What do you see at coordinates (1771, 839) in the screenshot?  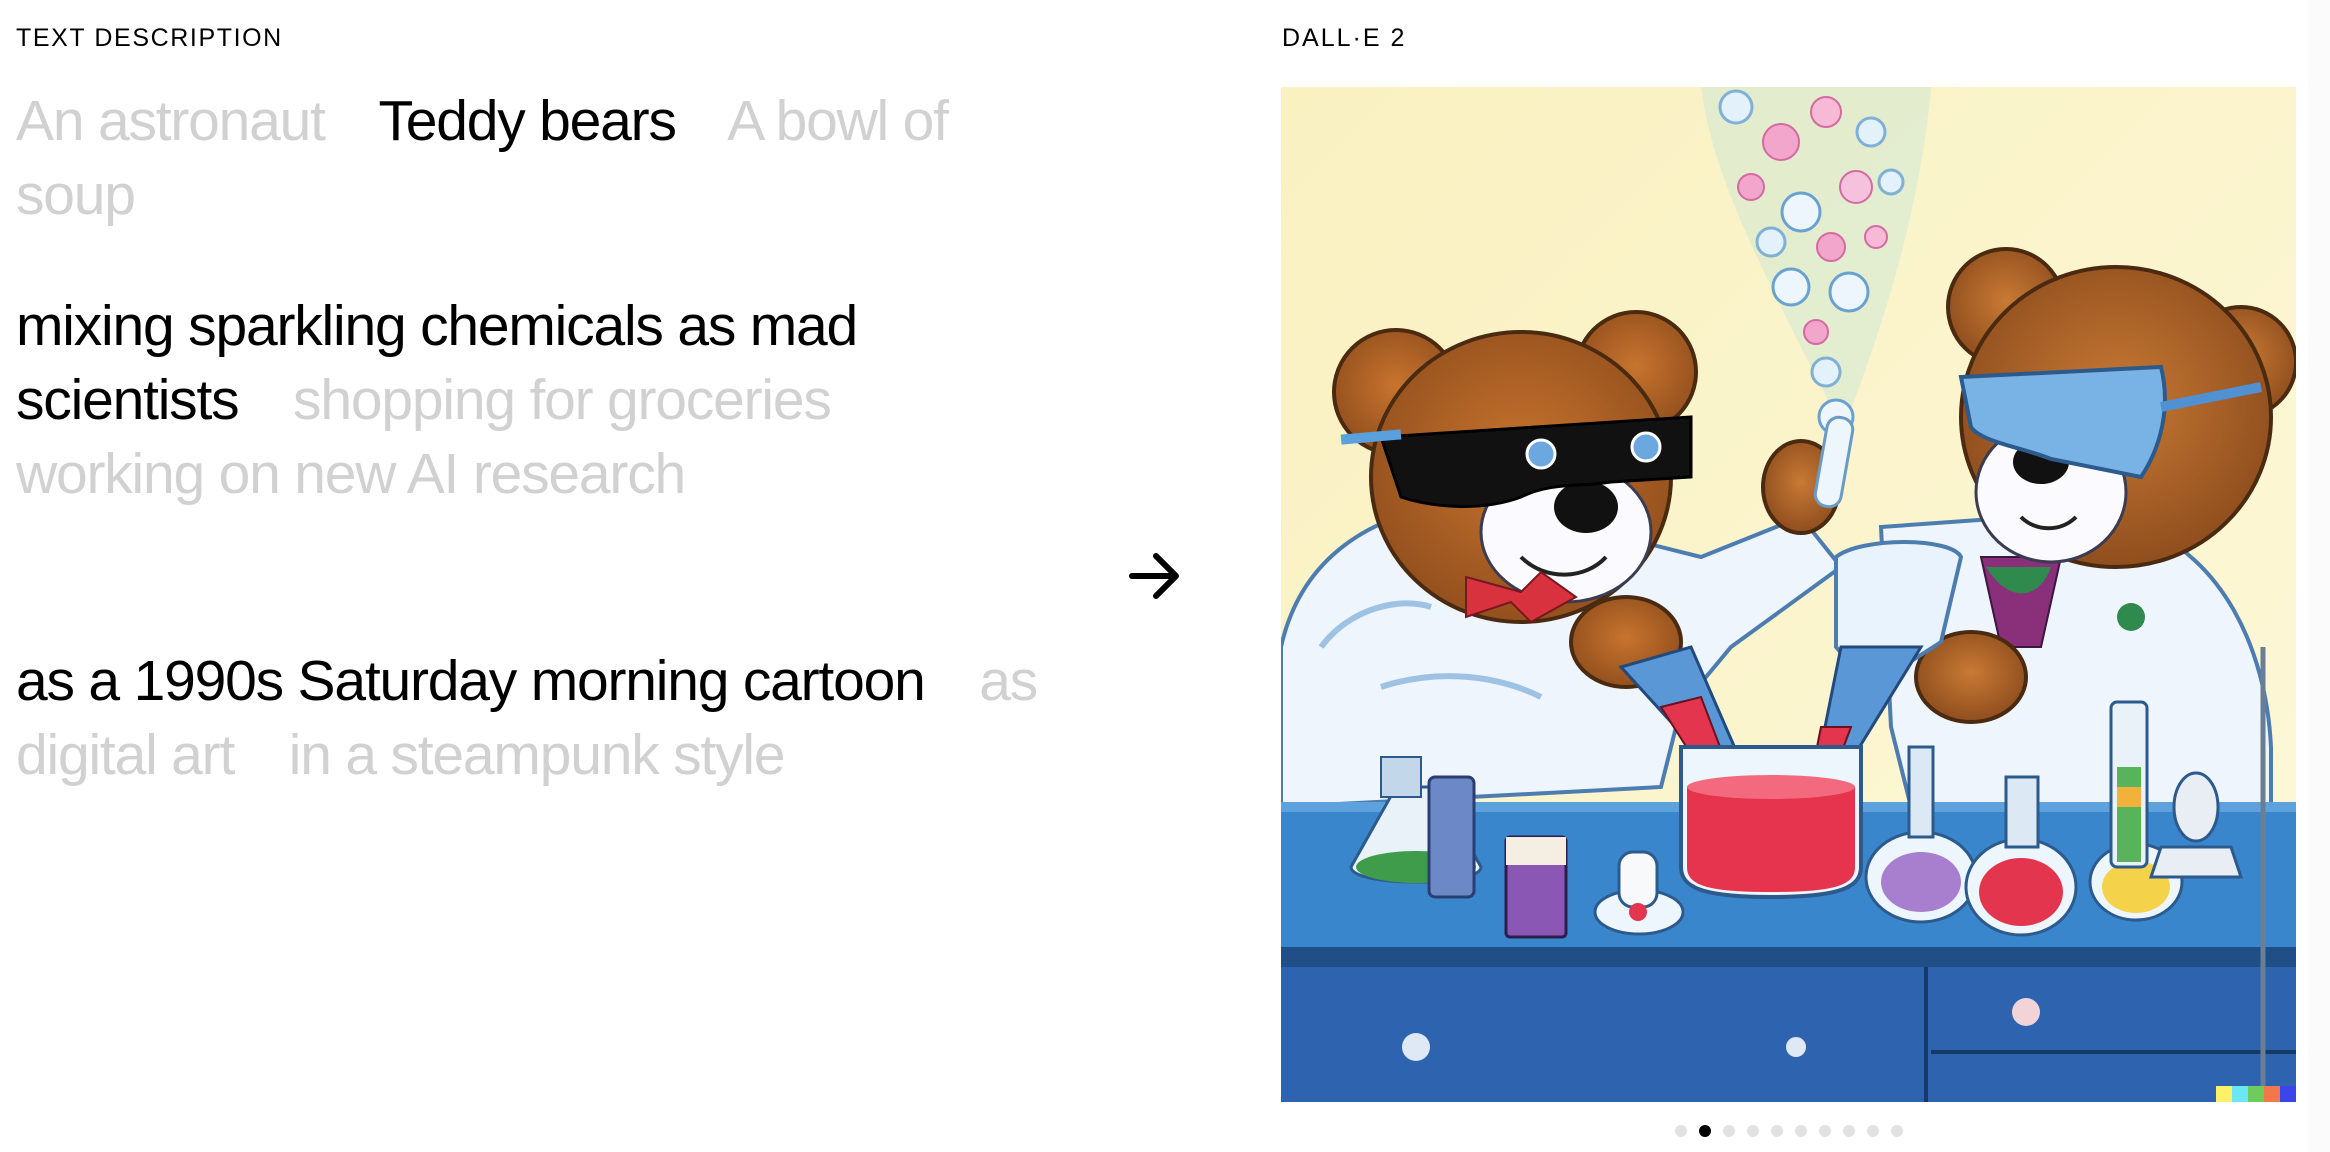 I see `red-liquid` at bounding box center [1771, 839].